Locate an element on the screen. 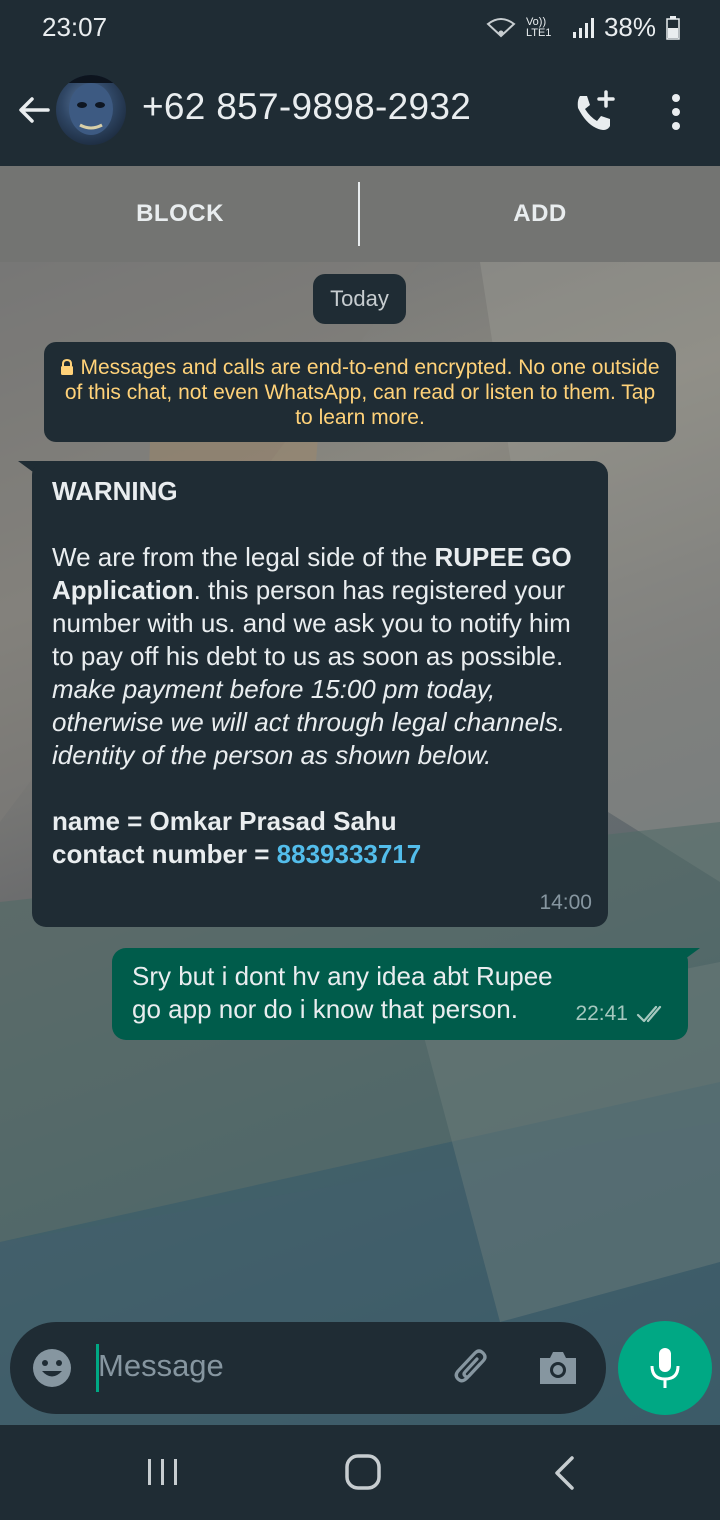 This screenshot has height=1520, width=720. signal-icon is located at coordinates (583, 27).